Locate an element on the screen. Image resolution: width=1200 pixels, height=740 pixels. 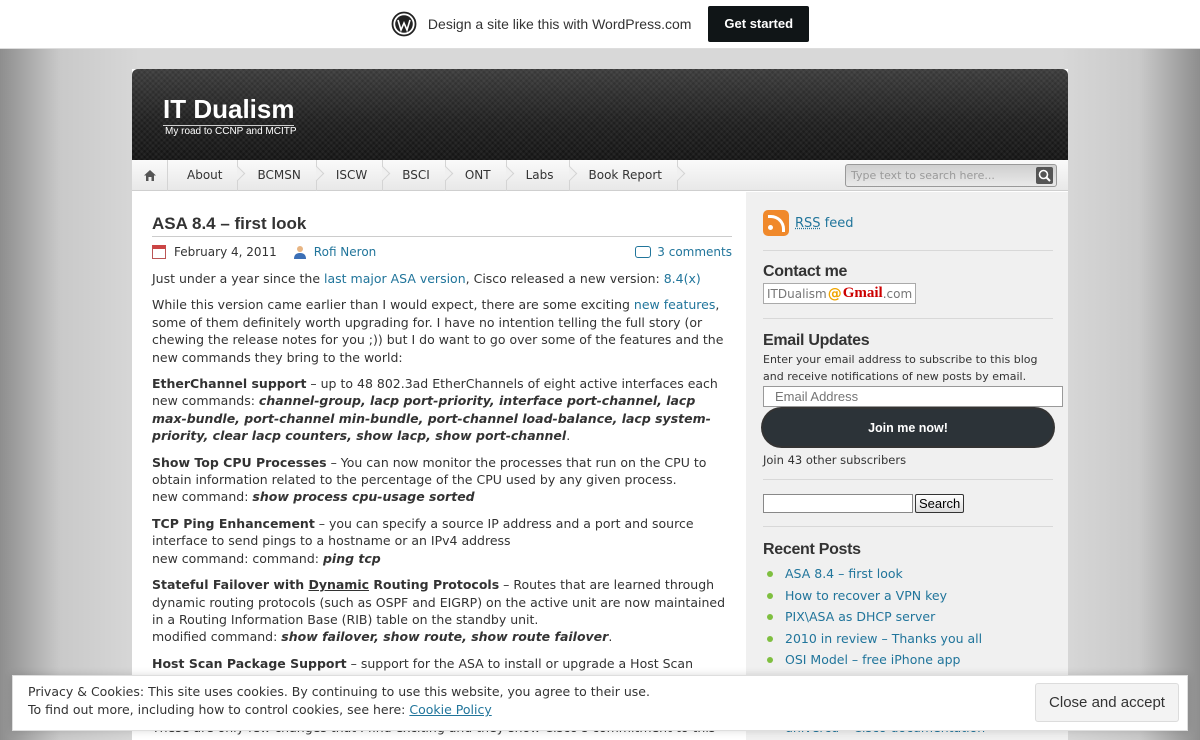
nav-item-iscw: ISCW is located at coordinates (350, 175).